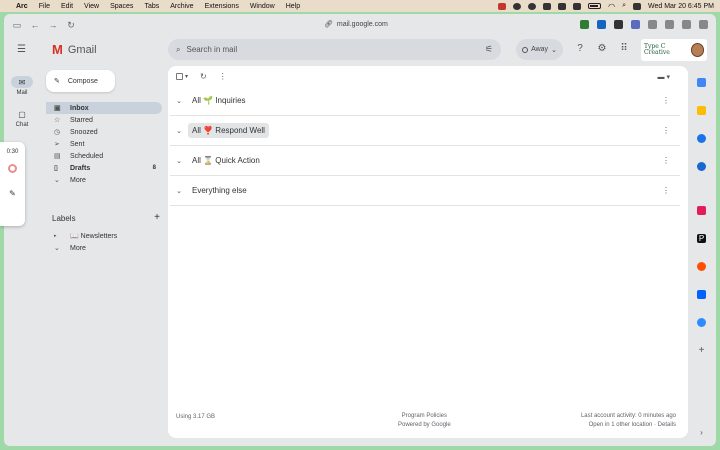 The image size is (720, 450). Describe the element at coordinates (12, 193) in the screenshot. I see `pencil-icon: ✎` at that location.